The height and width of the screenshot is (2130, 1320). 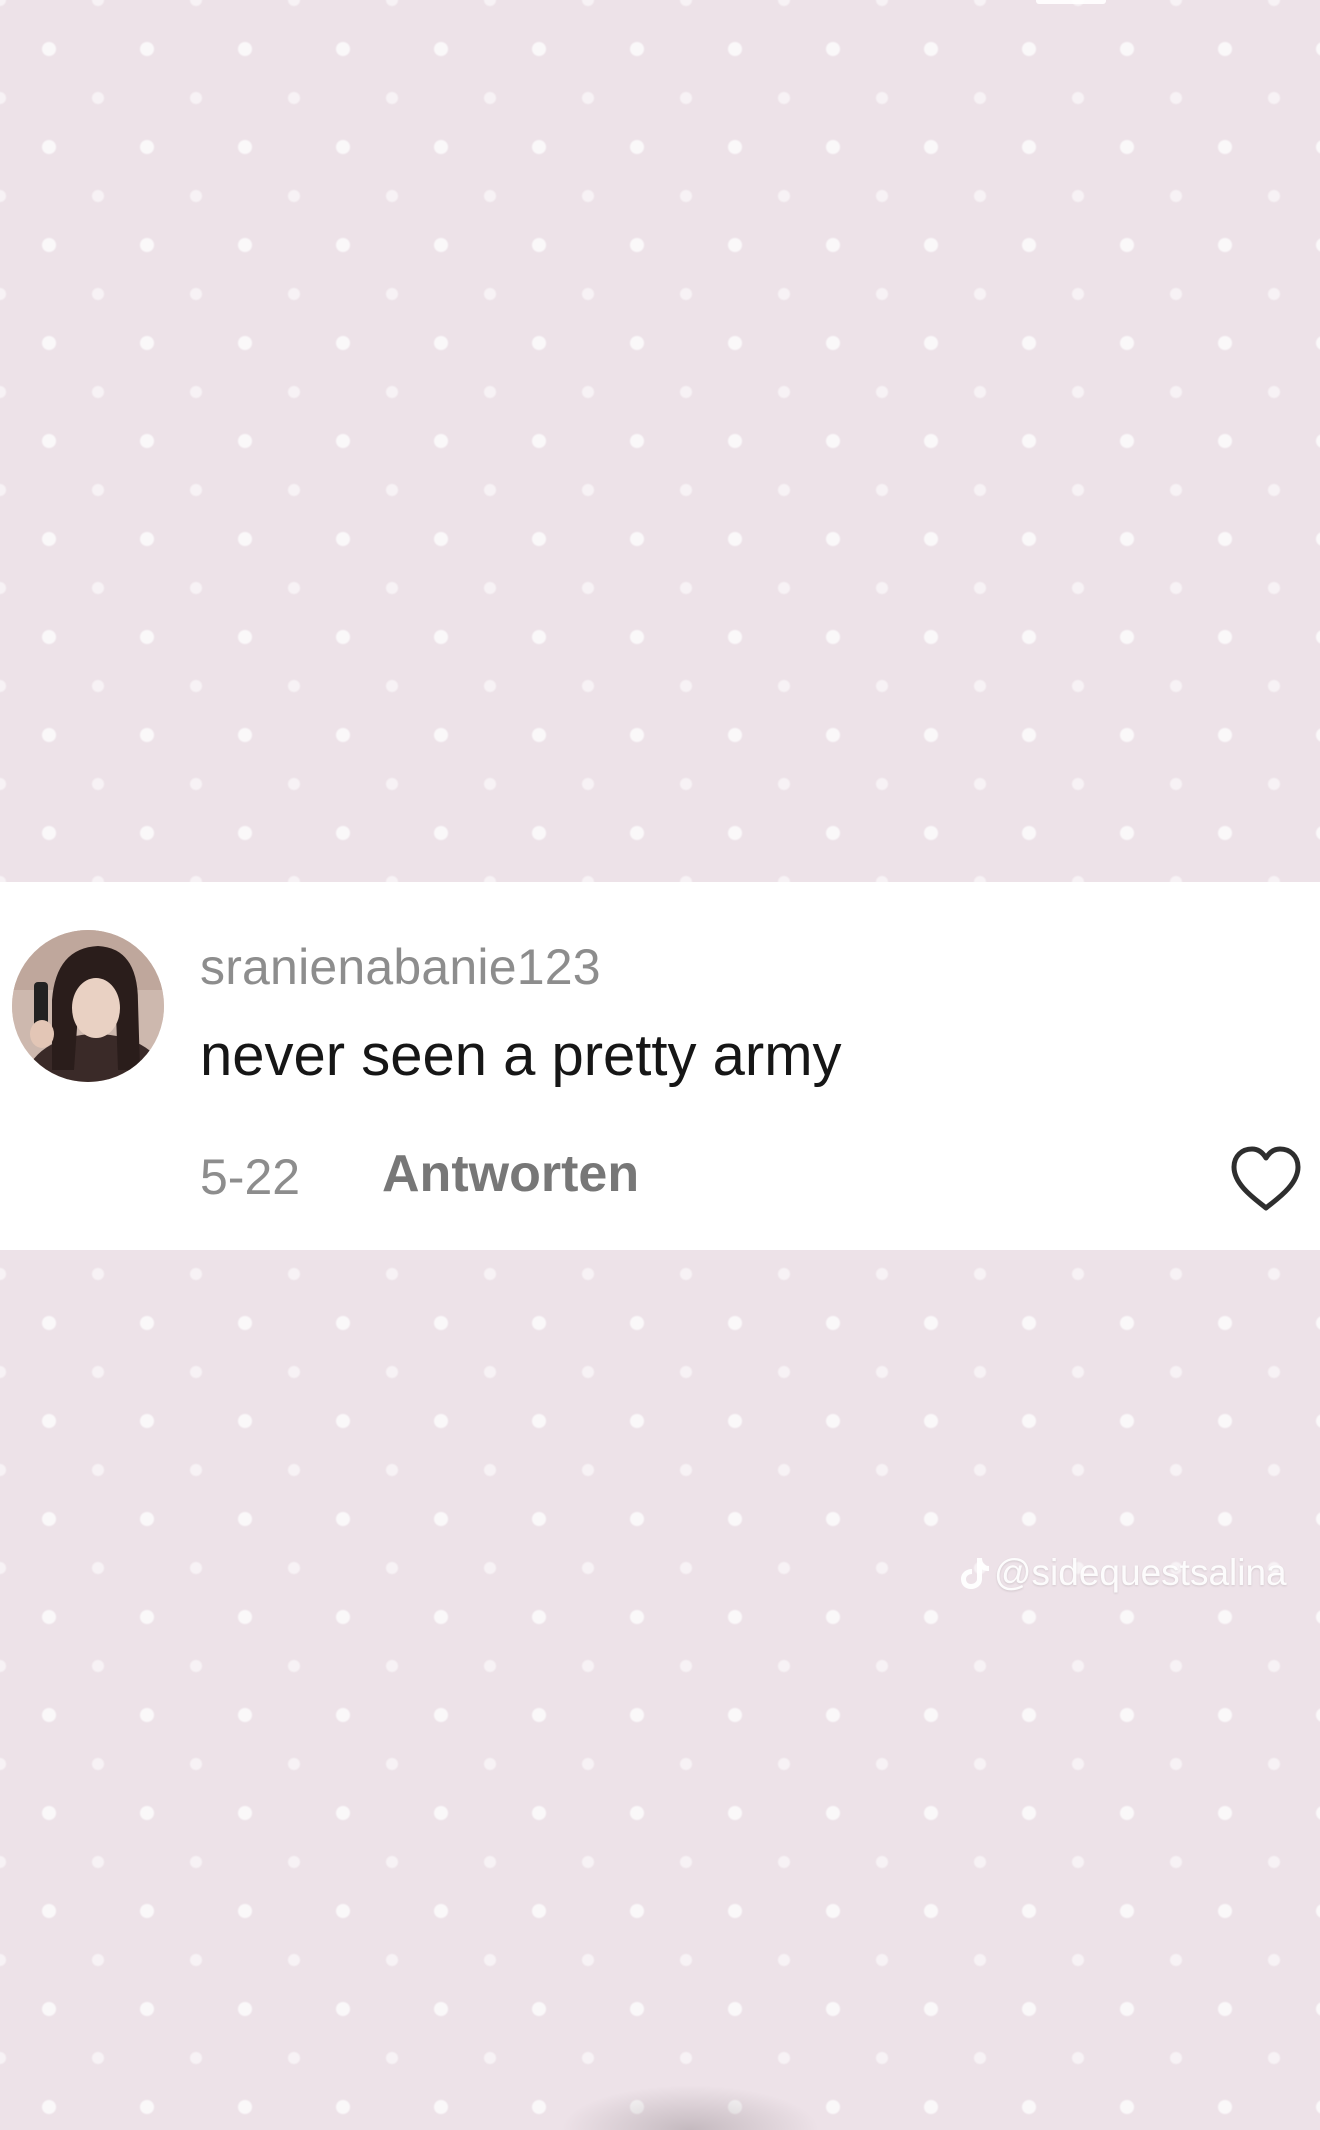 I want to click on avatar-photo, so click(x=88, y=1006).